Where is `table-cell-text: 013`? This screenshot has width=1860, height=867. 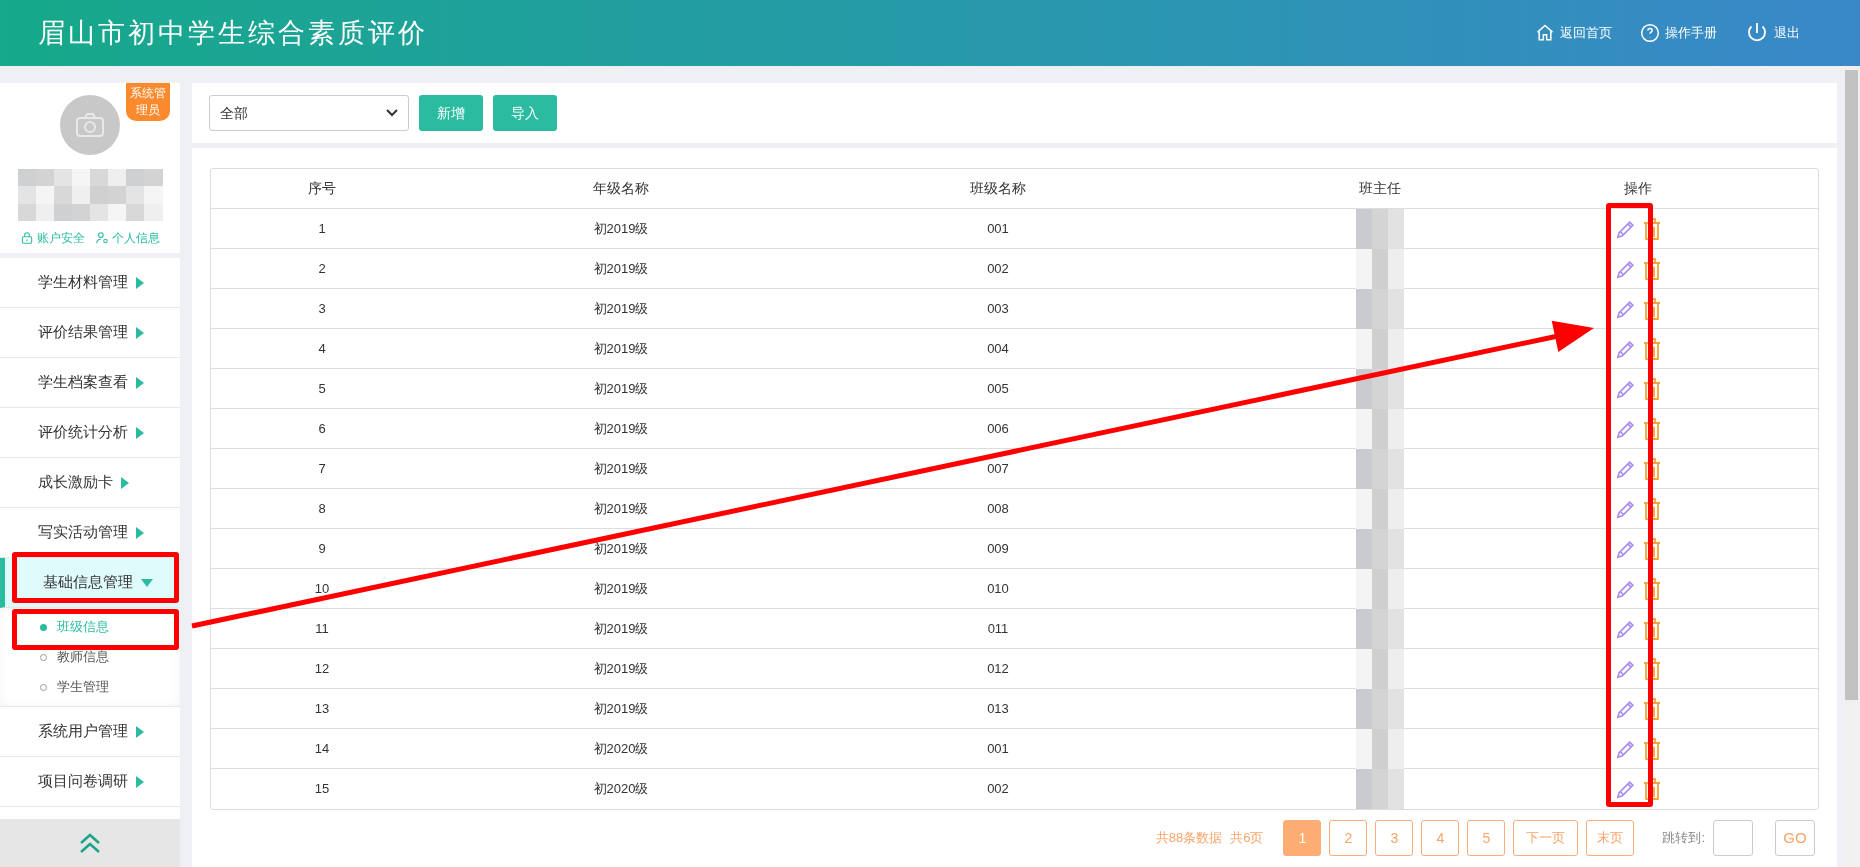
table-cell-text: 013 is located at coordinates (998, 709).